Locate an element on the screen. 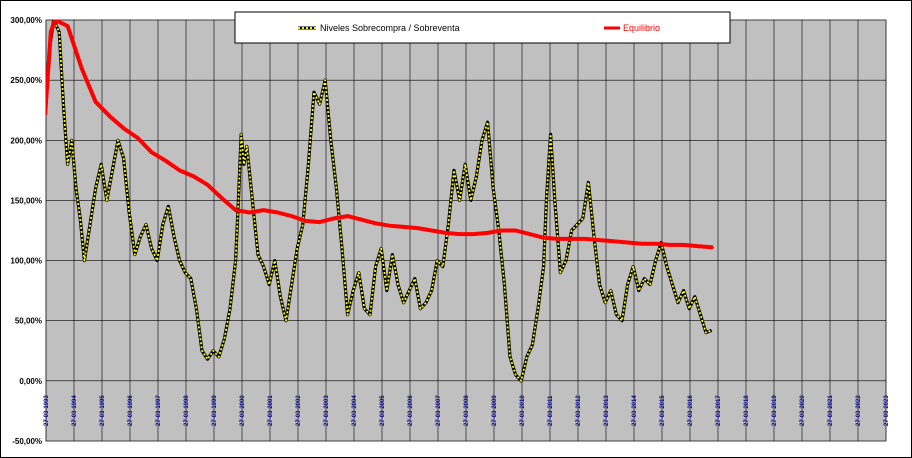  x-tick-label: 27-03-2020 is located at coordinates (803, 410).